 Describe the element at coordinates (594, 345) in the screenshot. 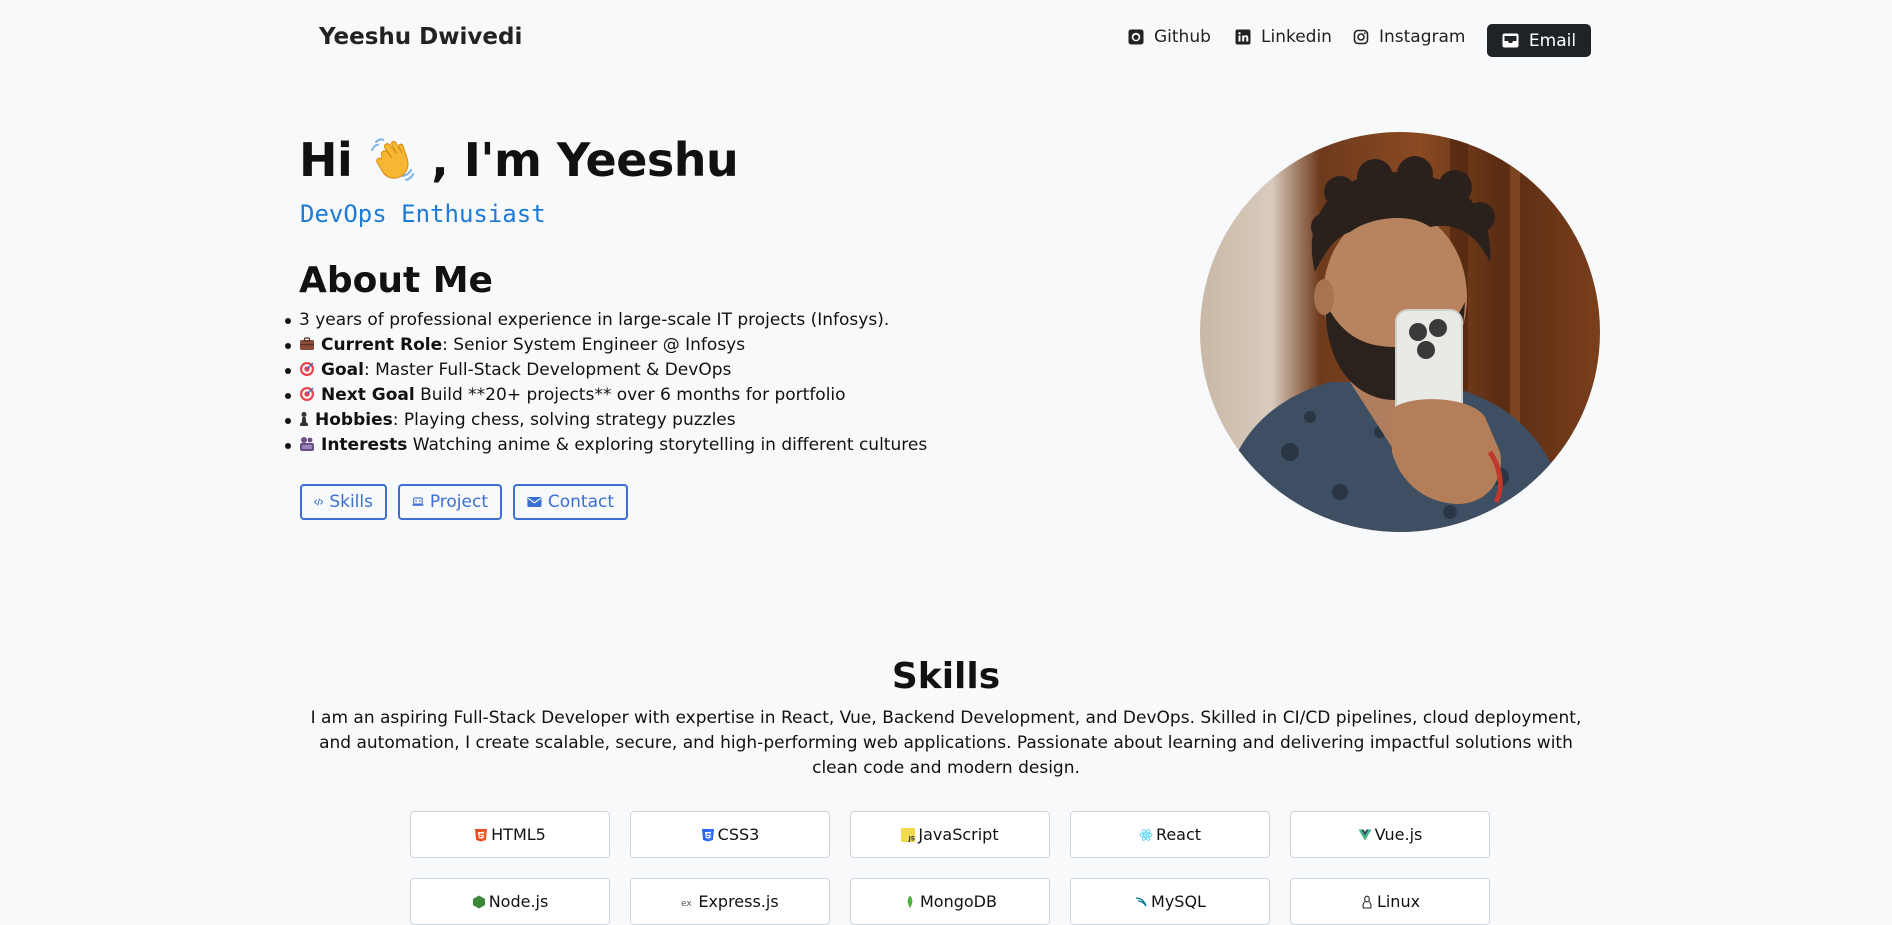

I see `about-item-text: : Senior System Engineer @ Infosys` at that location.